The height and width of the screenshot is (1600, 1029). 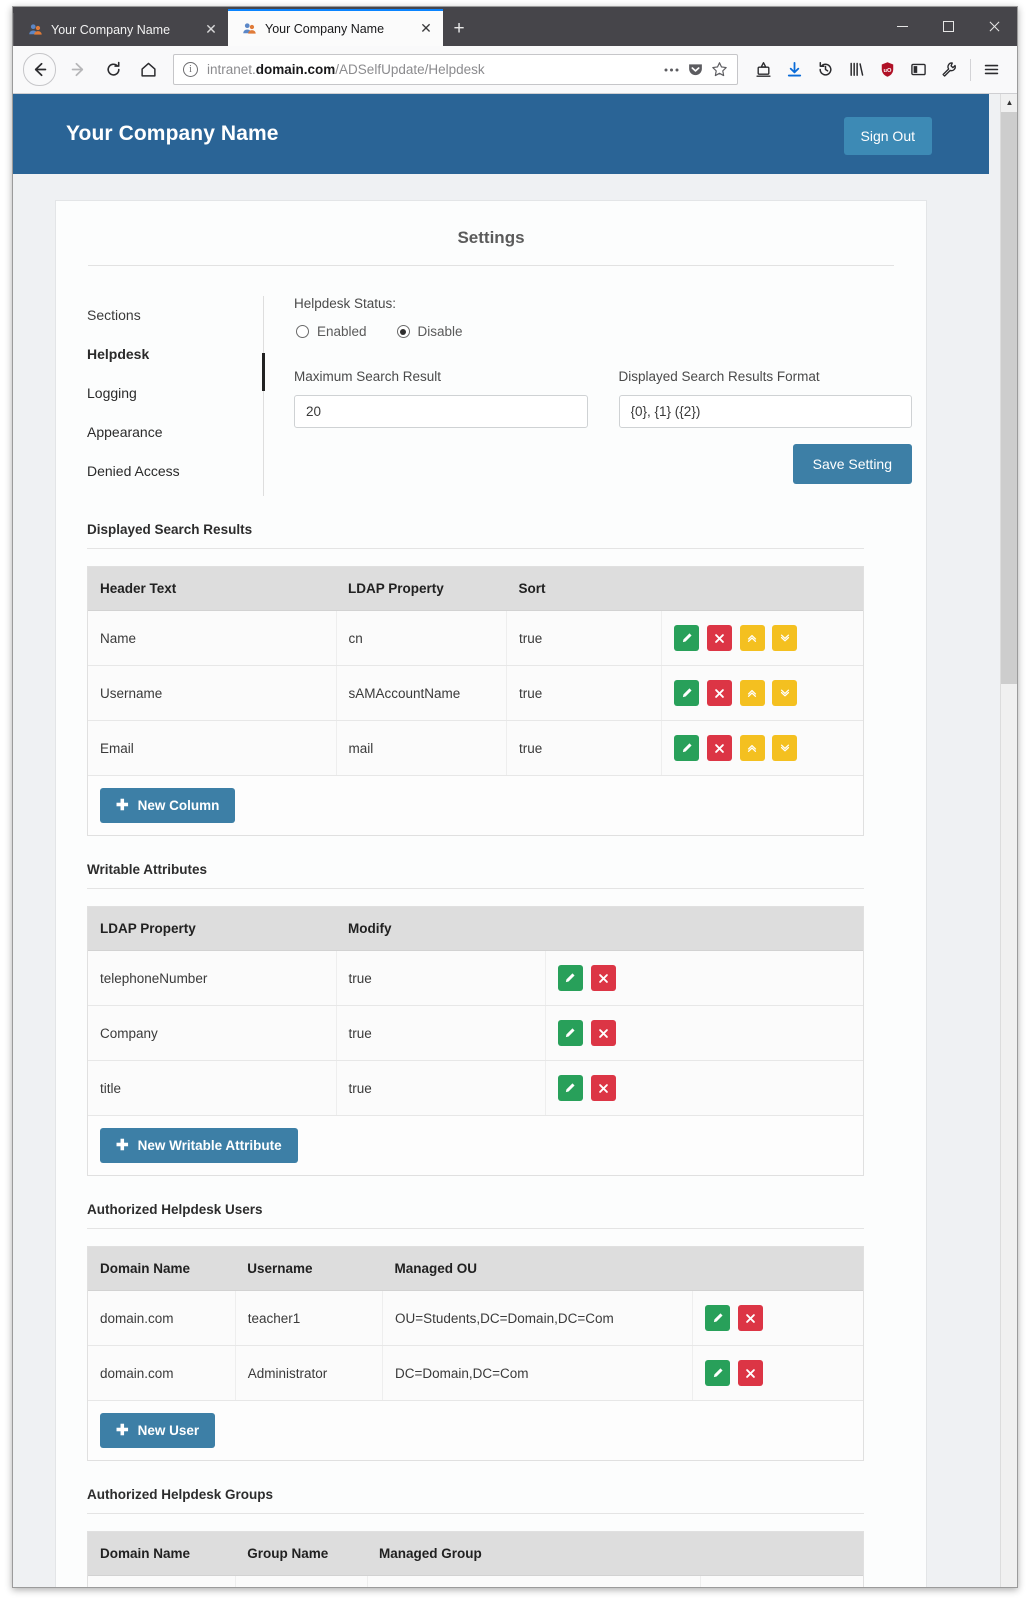 I want to click on back-arrow-icon, so click(x=39, y=69).